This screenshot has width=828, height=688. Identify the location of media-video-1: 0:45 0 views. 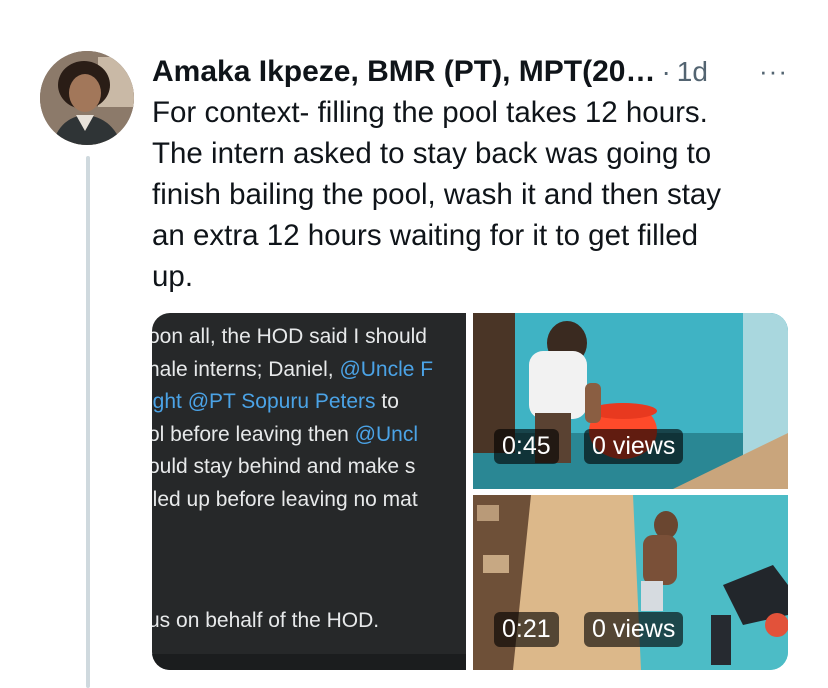
(630, 401).